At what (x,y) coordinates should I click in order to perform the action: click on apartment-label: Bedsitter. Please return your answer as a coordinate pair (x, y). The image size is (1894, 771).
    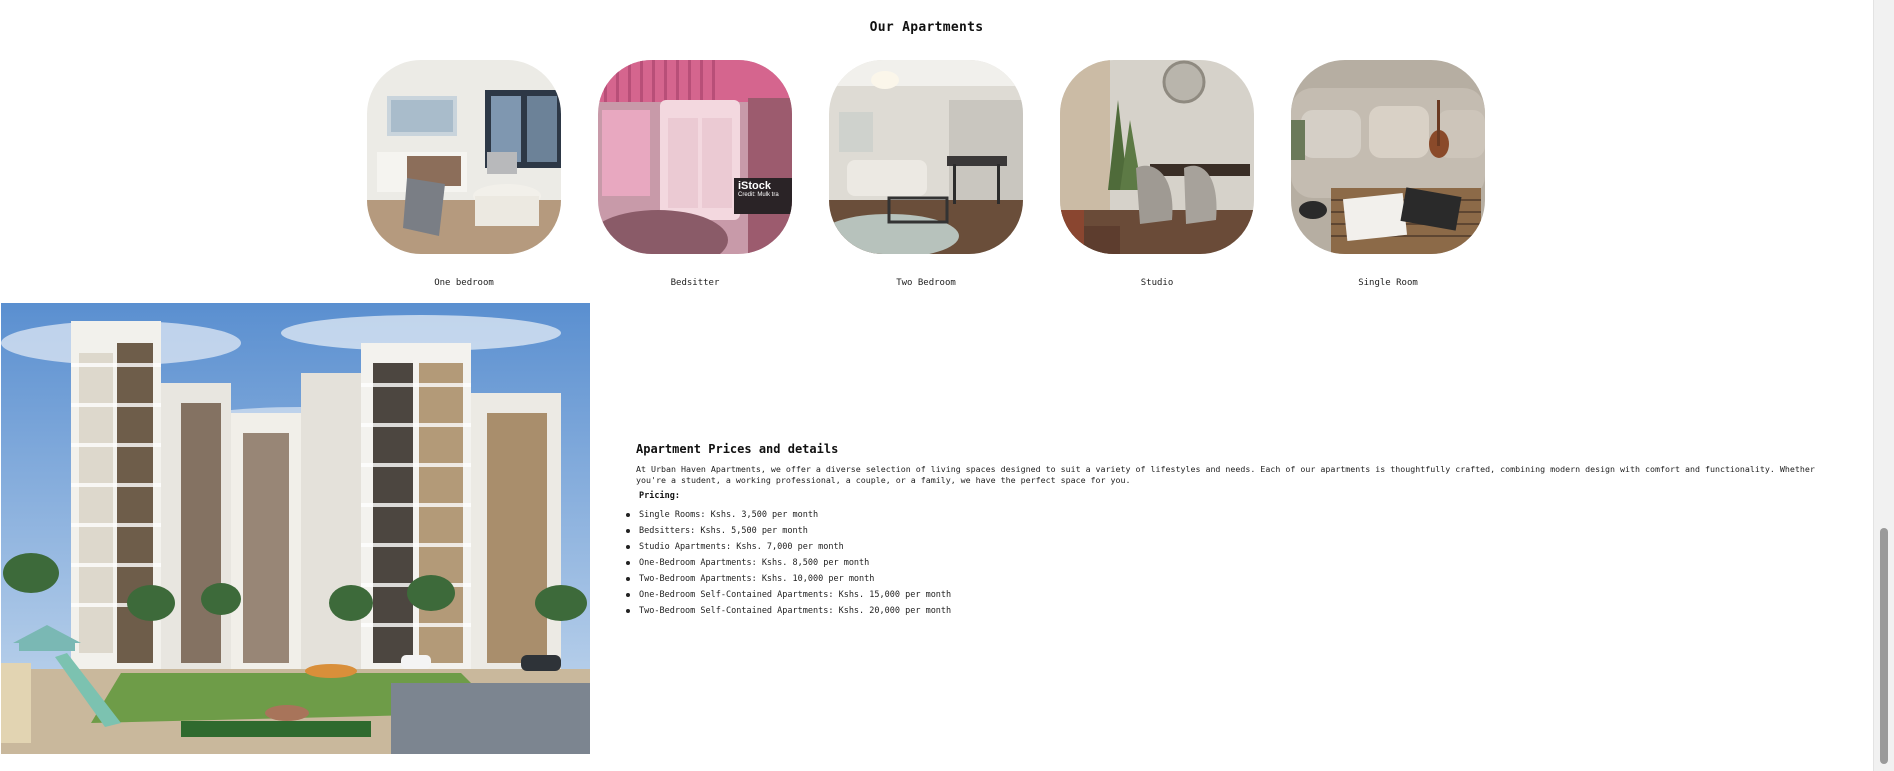
    Looking at the image, I should click on (695, 283).